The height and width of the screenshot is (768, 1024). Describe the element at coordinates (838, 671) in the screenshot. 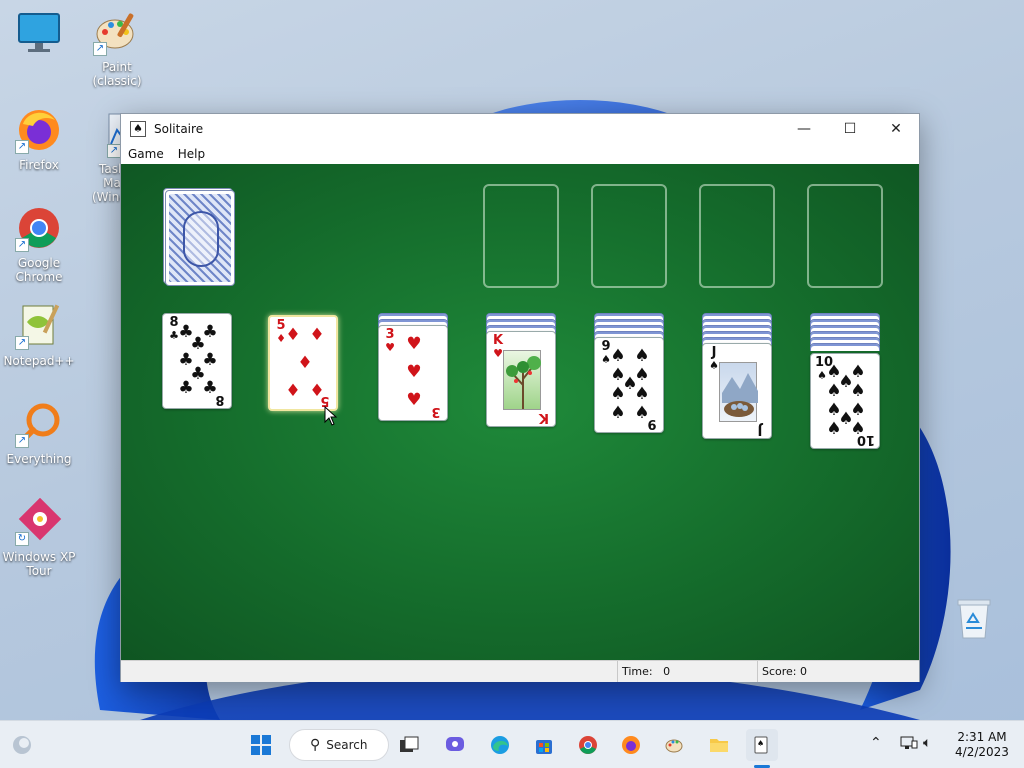

I see `score-display: Score: 0` at that location.